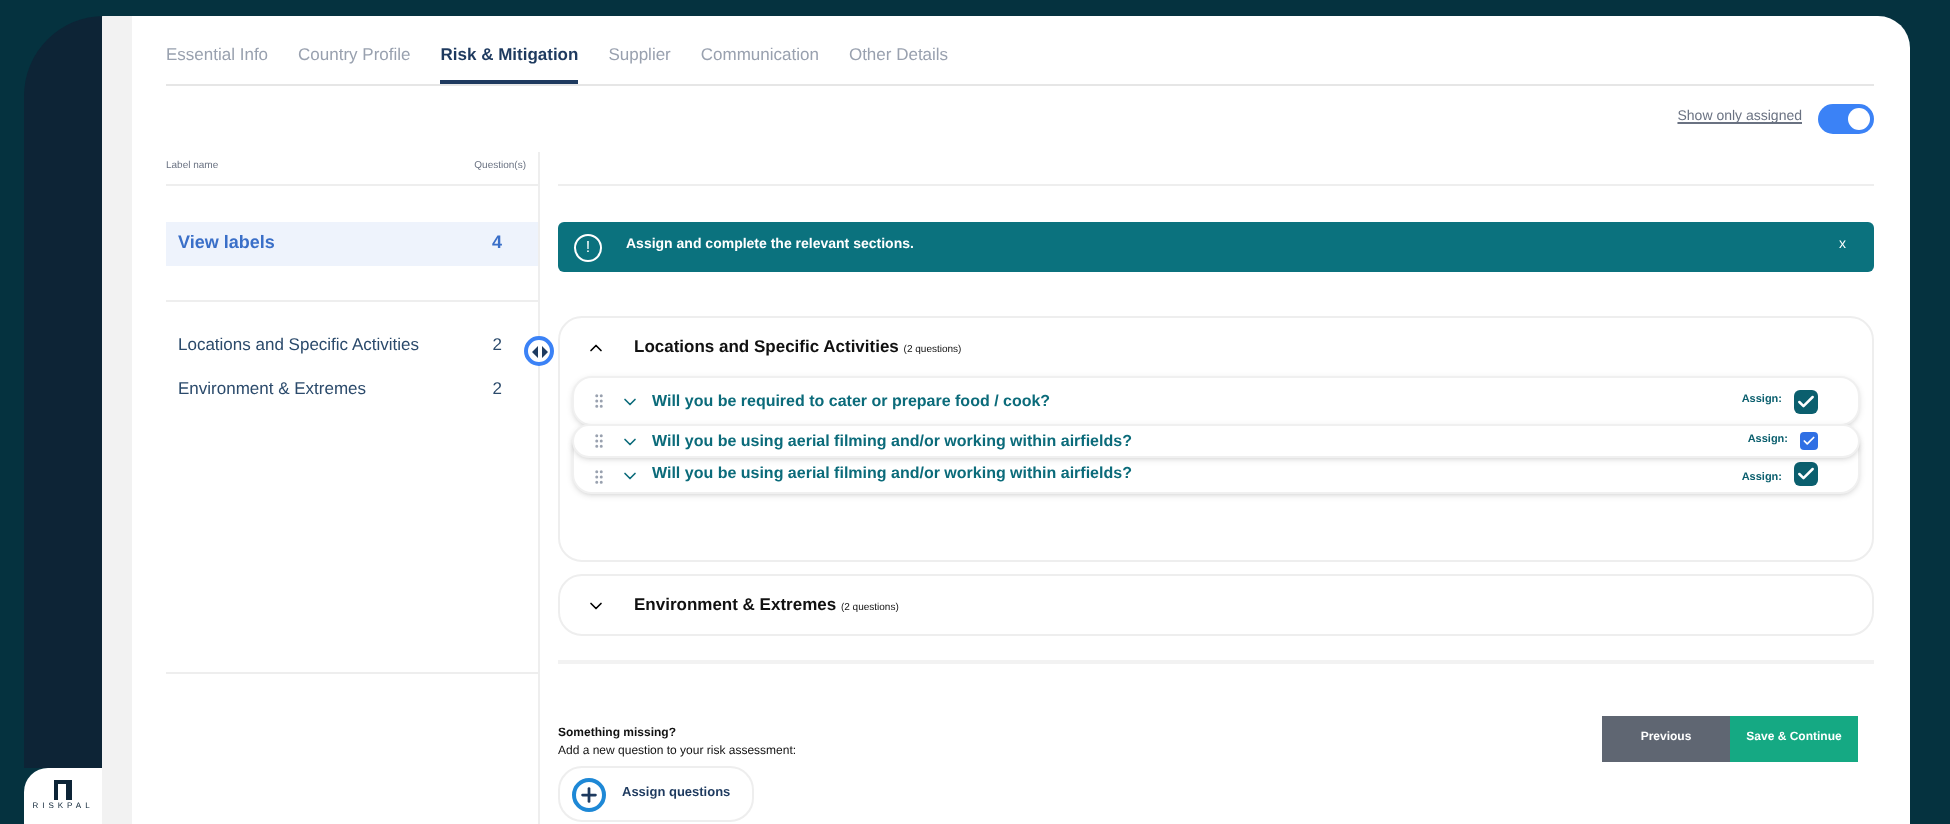  Describe the element at coordinates (352, 244) in the screenshot. I see `view-labels-row: View labels 4` at that location.